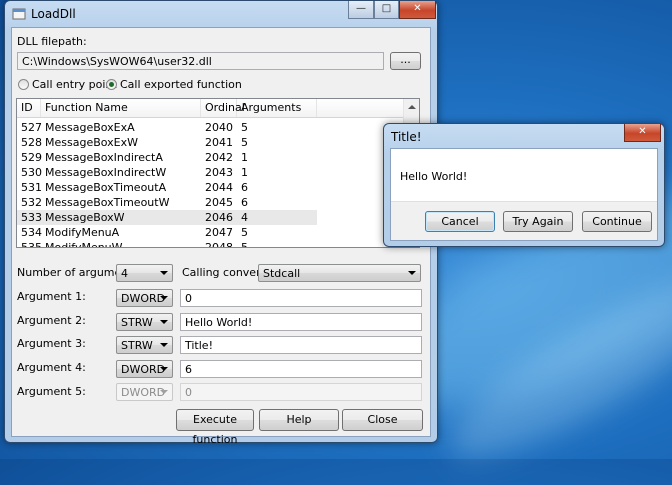 The height and width of the screenshot is (485, 672). What do you see at coordinates (412, 107) in the screenshot?
I see `scroll-up-arrow-icon` at bounding box center [412, 107].